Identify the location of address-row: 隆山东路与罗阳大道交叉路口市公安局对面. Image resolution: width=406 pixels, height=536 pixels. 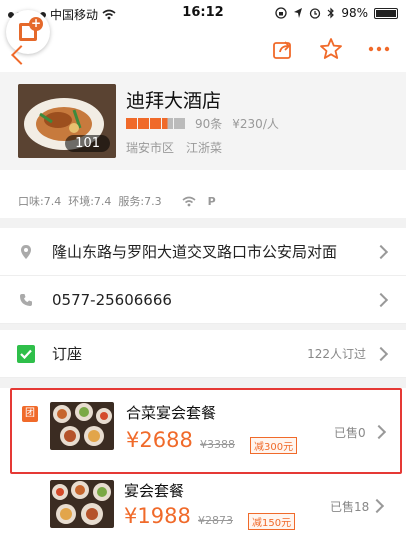
(203, 252).